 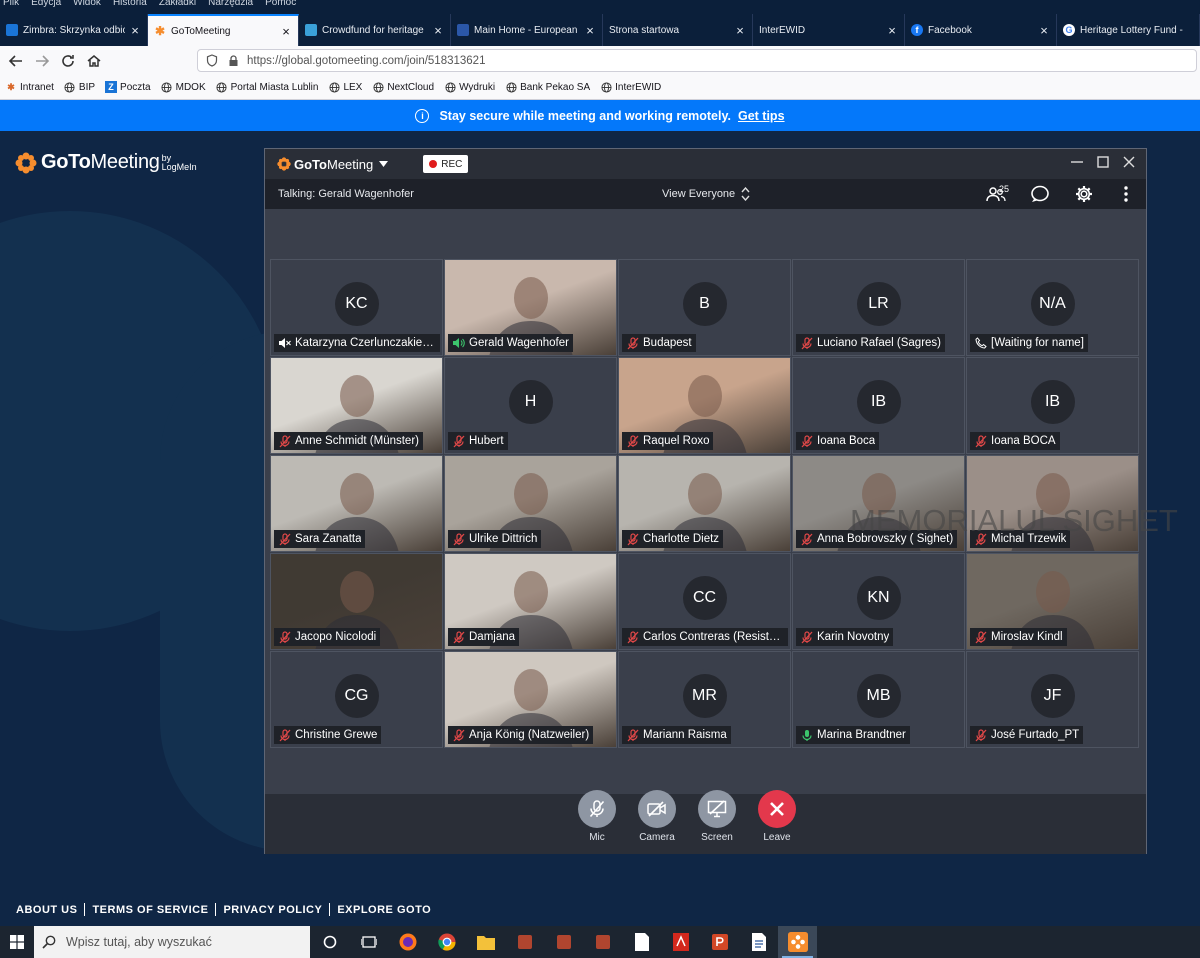 What do you see at coordinates (177, 4) in the screenshot?
I see `menu-bookmarks: Zakładki` at bounding box center [177, 4].